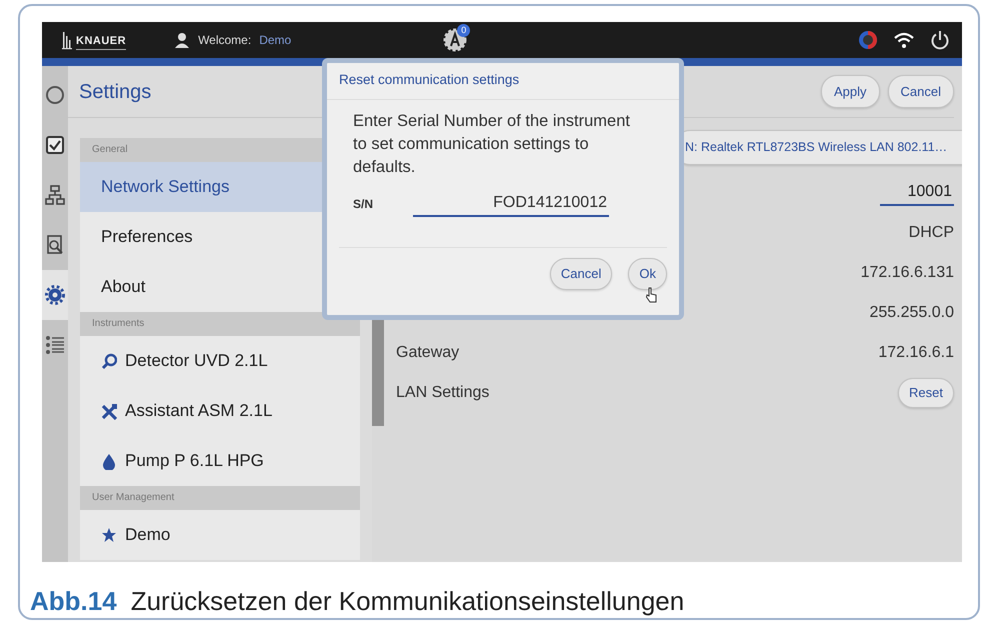 This screenshot has width=998, height=624. I want to click on dialog-button: Ok, so click(647, 274).